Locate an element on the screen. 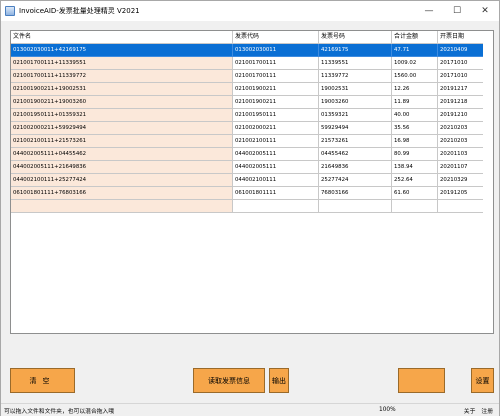 The height and width of the screenshot is (416, 500). window-title: InvoiceAID-发票批量处理精灵 V2021 is located at coordinates (79, 11).